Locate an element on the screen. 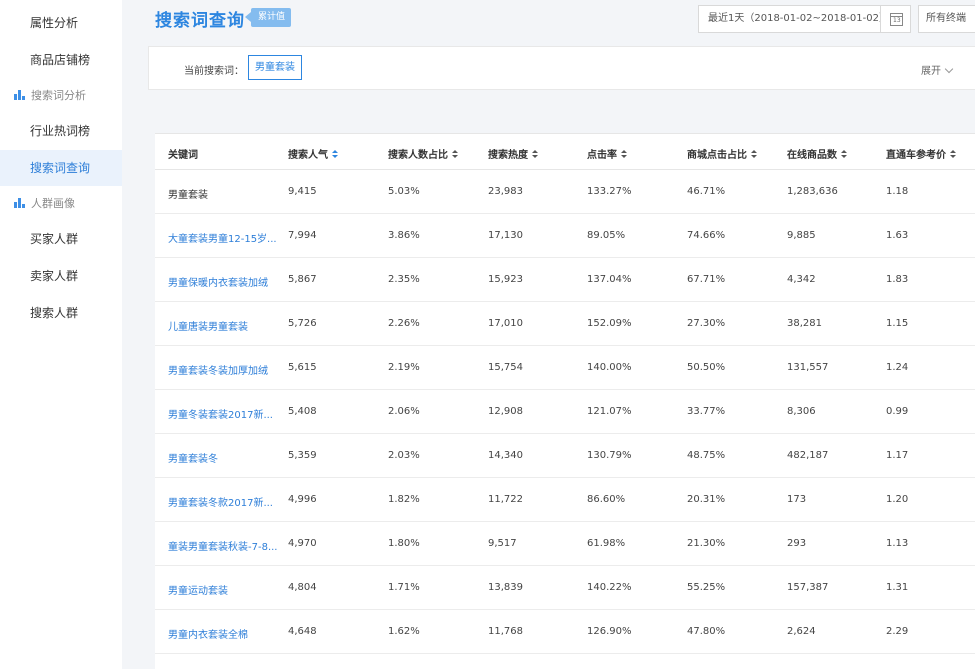 The height and width of the screenshot is (669, 975). sidebar-item-buyer-audience: 买家人群 is located at coordinates (61, 239).